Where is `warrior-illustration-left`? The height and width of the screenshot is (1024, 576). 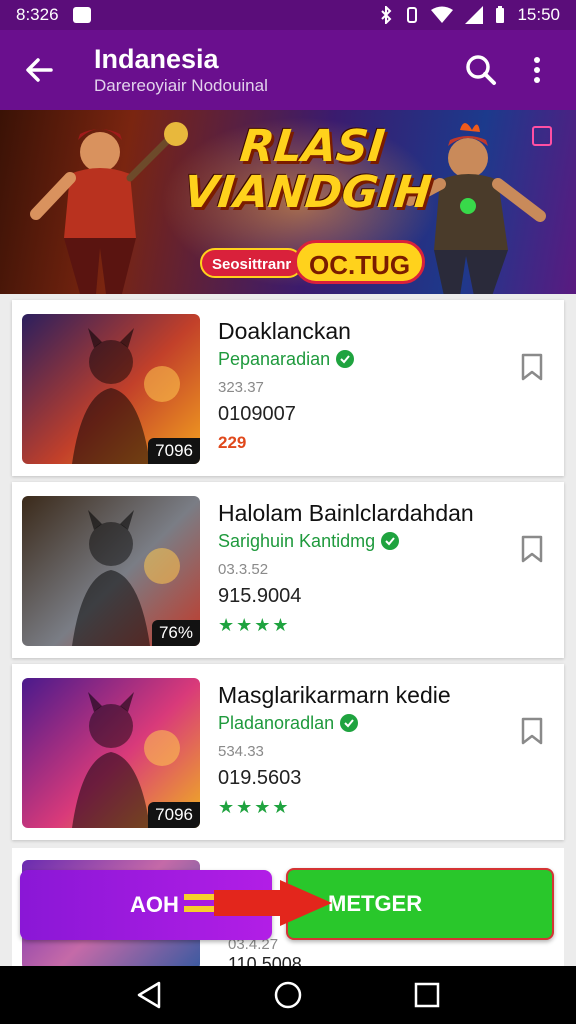 warrior-illustration-left is located at coordinates (109, 208).